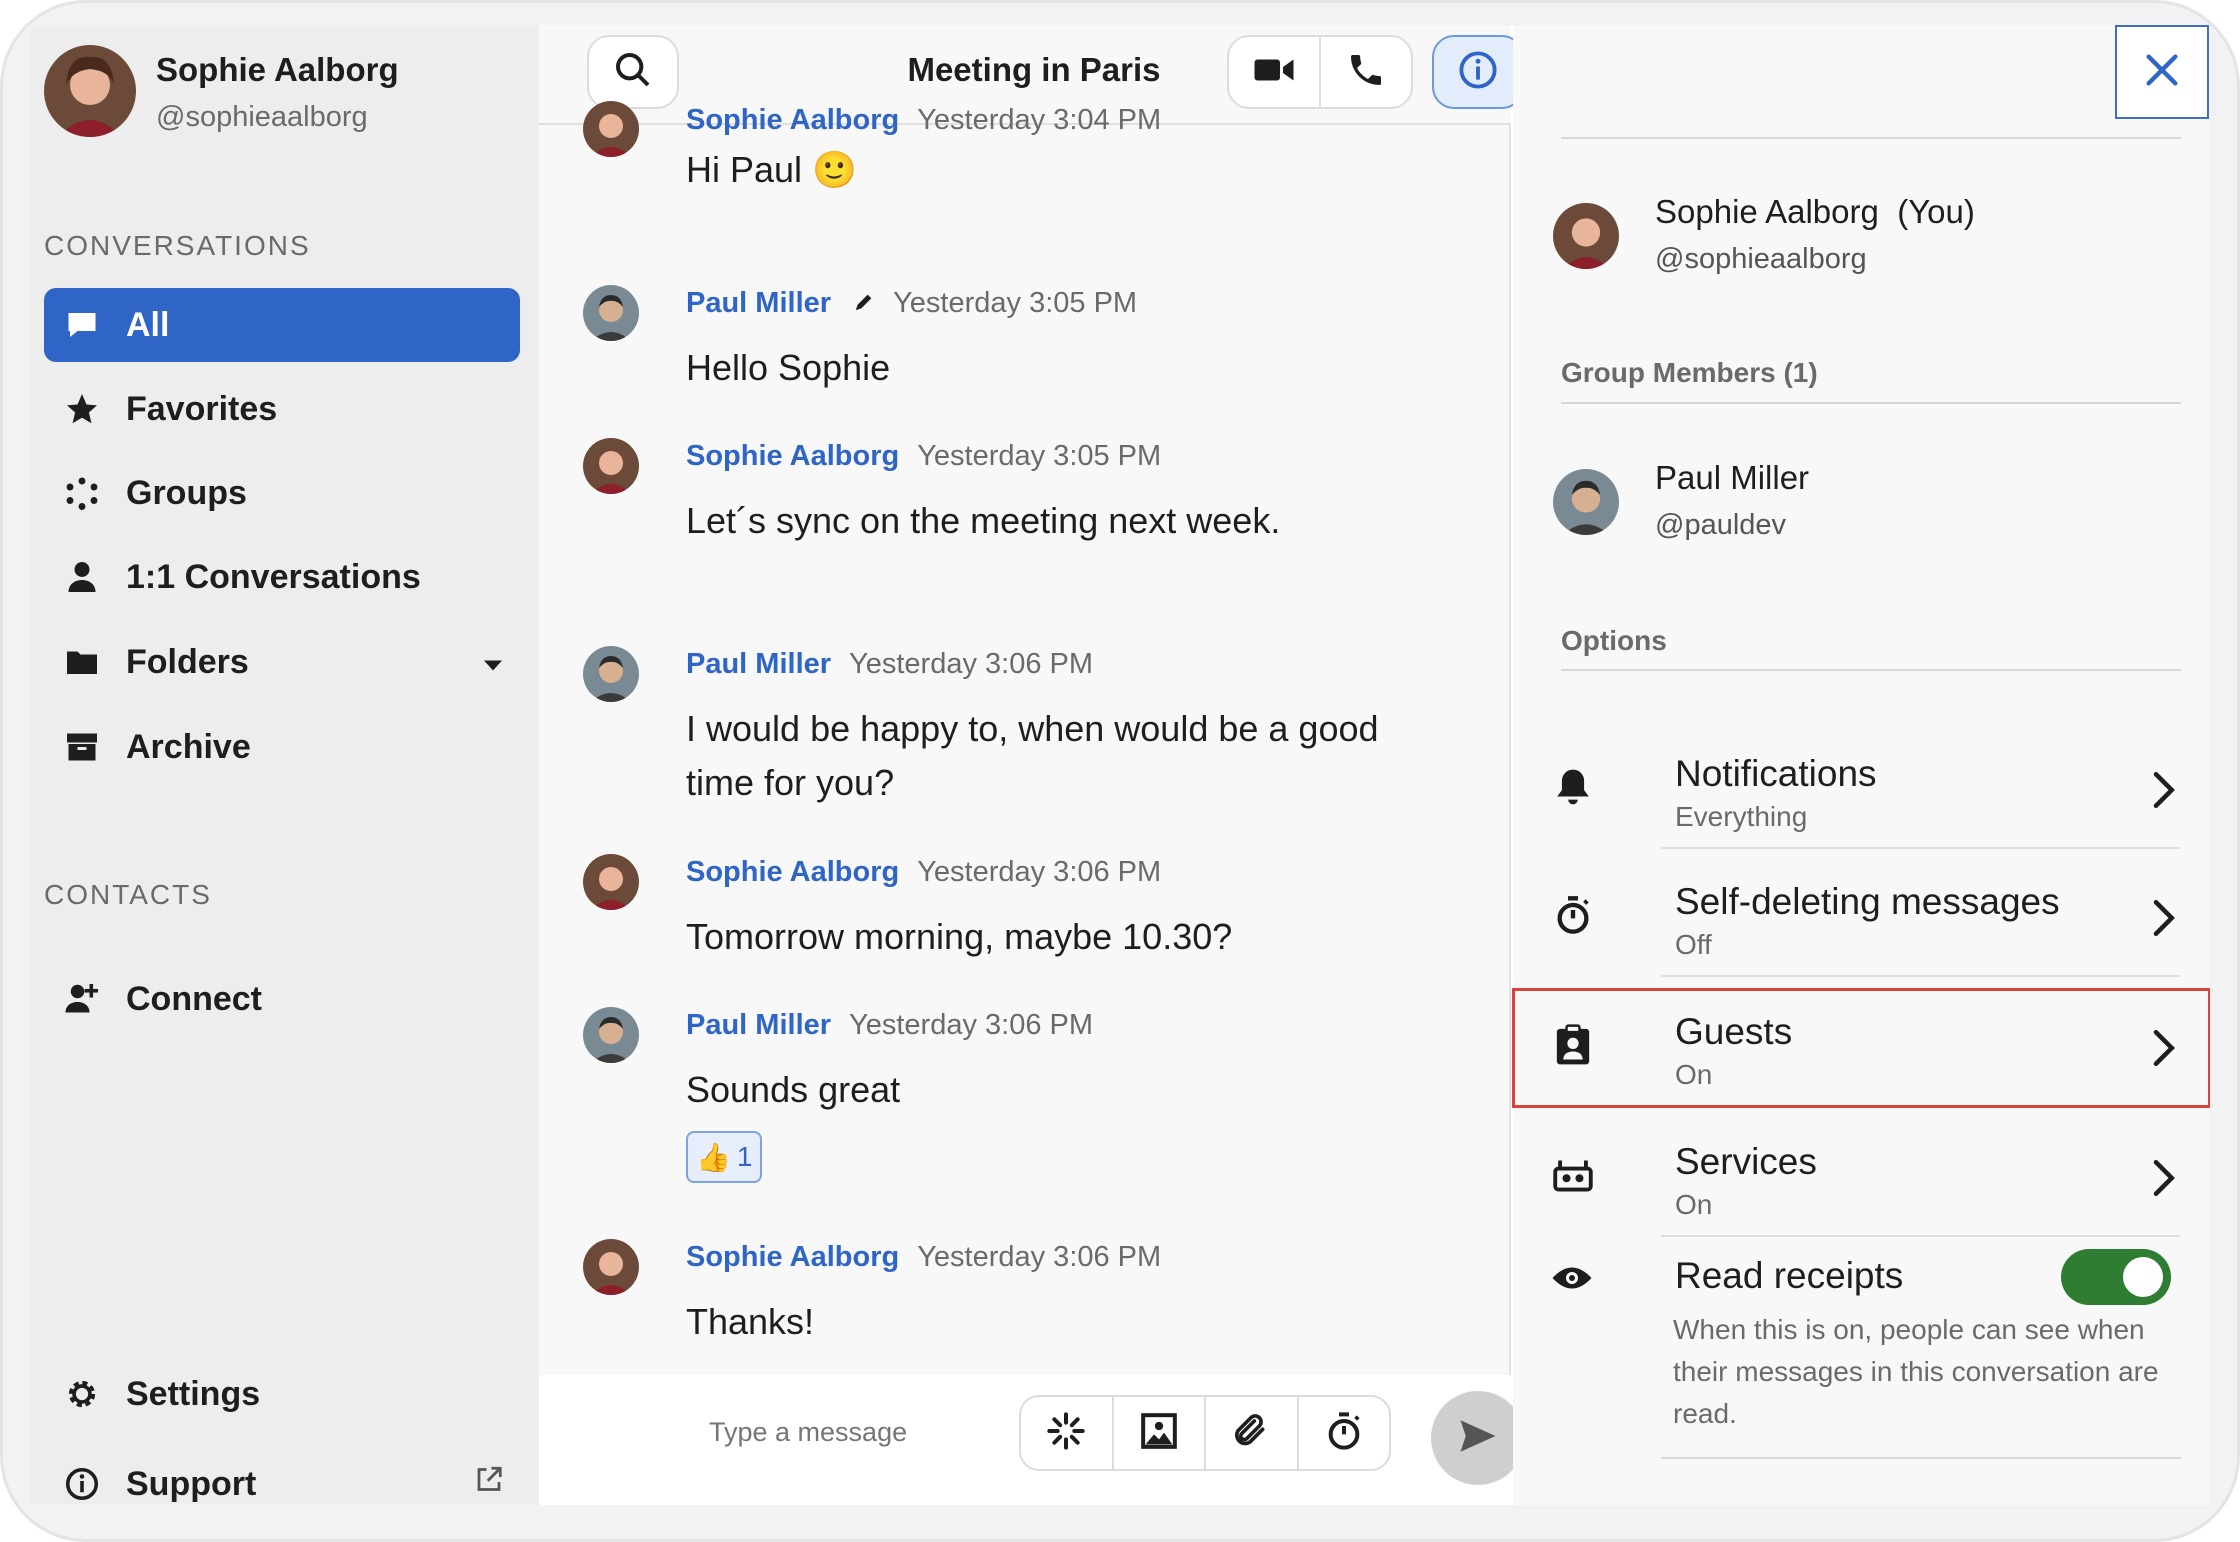 The height and width of the screenshot is (1542, 2240). Describe the element at coordinates (1039, 120) in the screenshot. I see `message-time: Yesterday 3:04 PM` at that location.